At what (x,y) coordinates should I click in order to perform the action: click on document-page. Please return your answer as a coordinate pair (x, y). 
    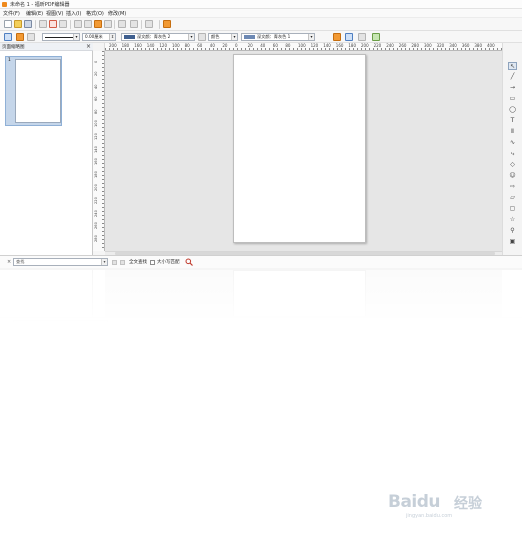
    Looking at the image, I should click on (299, 148).